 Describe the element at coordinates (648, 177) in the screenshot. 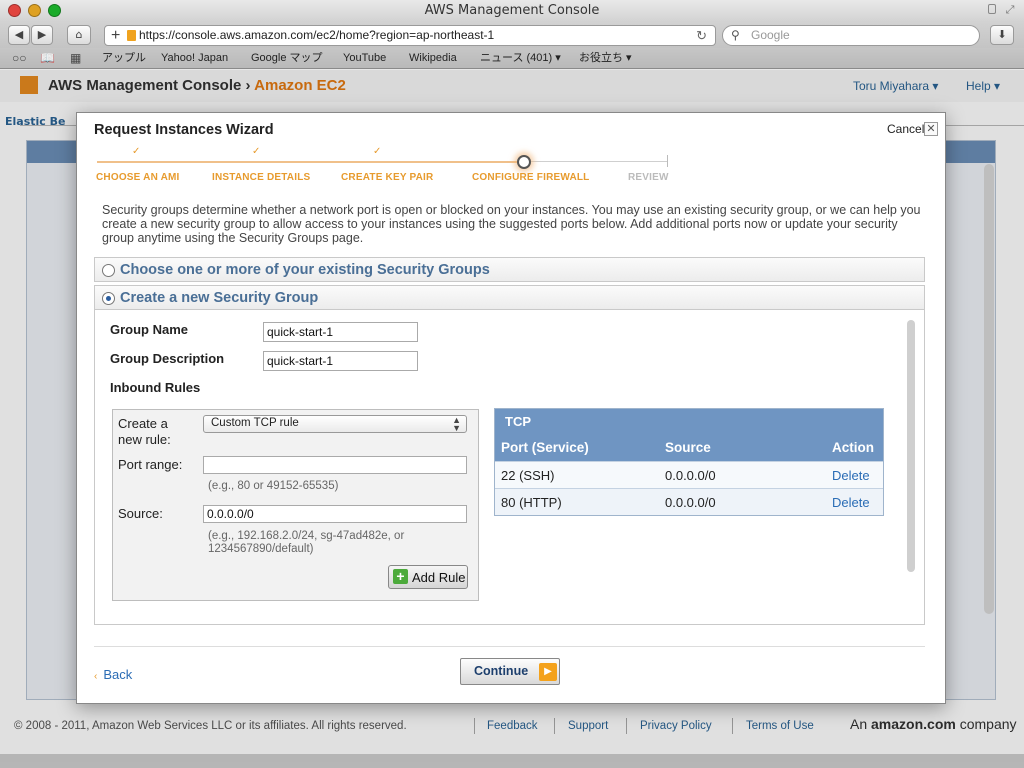

I see `step-review: REVIEW` at that location.